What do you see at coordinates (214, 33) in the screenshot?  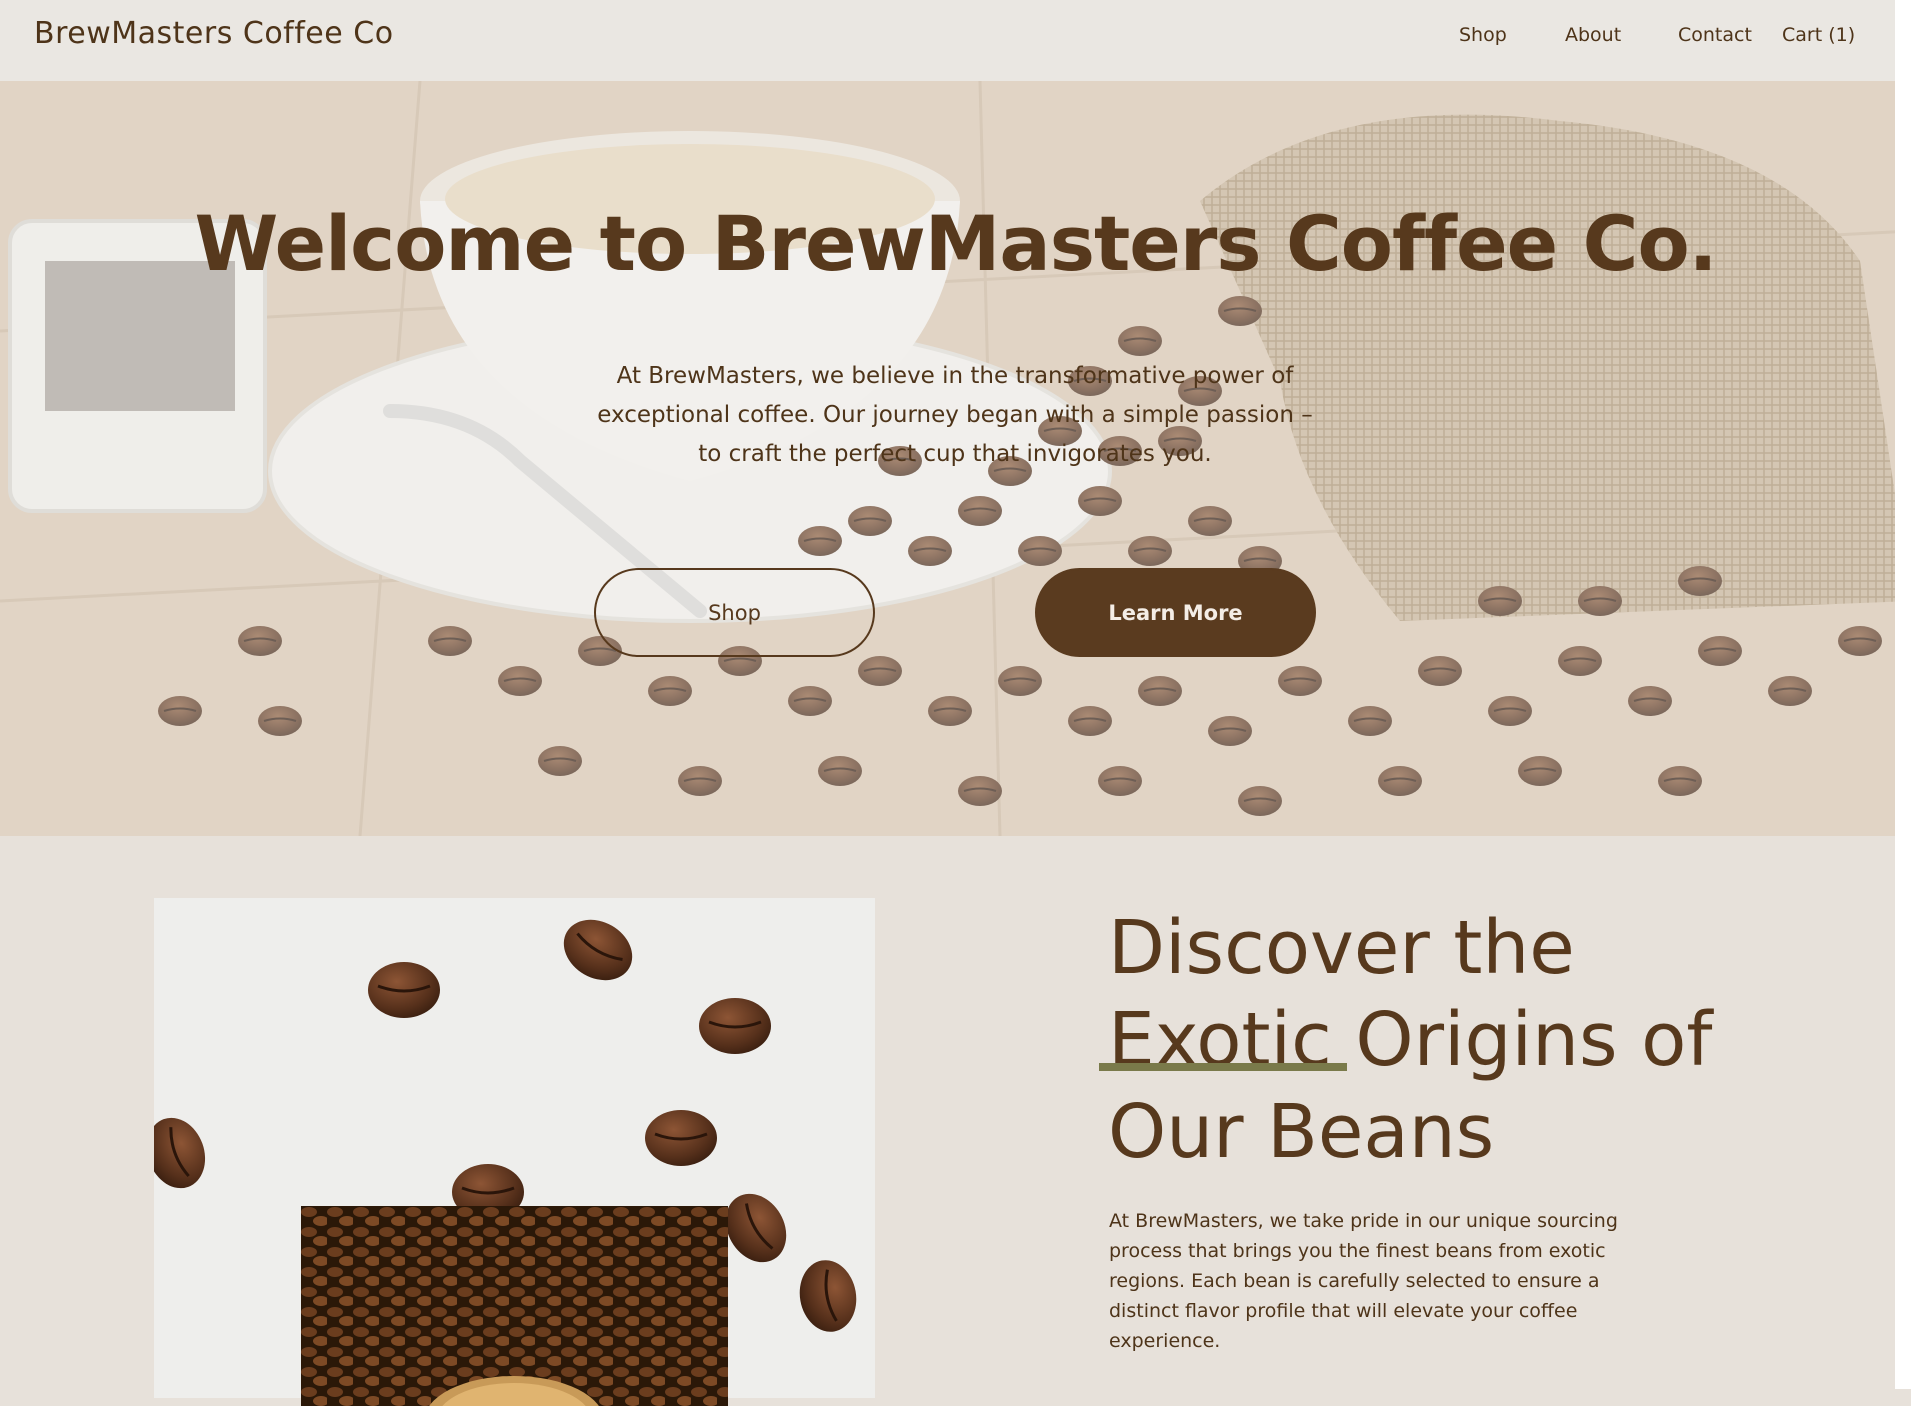 I see `brand-logo: BrewMasters Coffee Co` at bounding box center [214, 33].